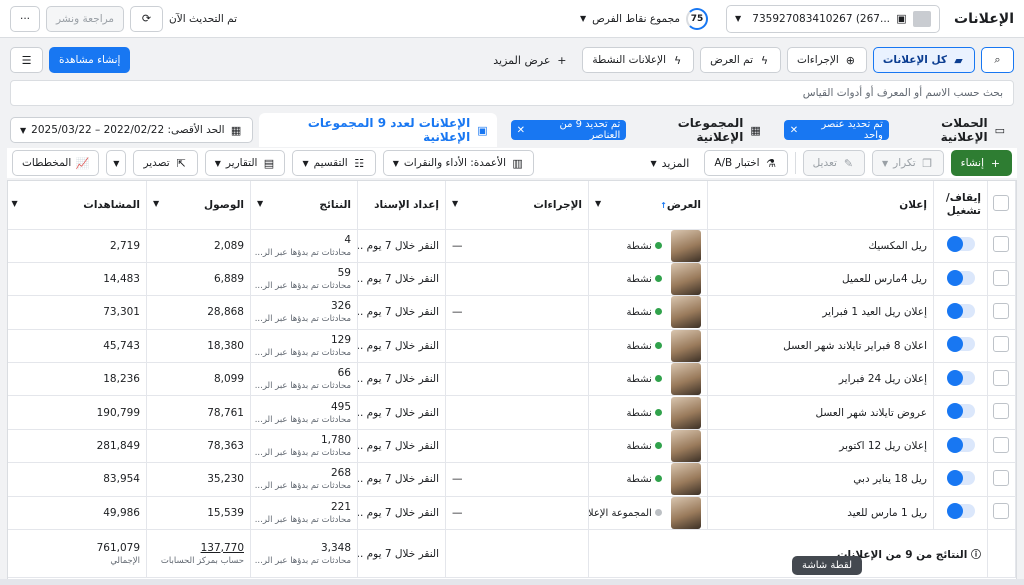 Image resolution: width=1024 pixels, height=585 pixels. What do you see at coordinates (116, 163) in the screenshot?
I see `export-dropdown: ▼` at bounding box center [116, 163].